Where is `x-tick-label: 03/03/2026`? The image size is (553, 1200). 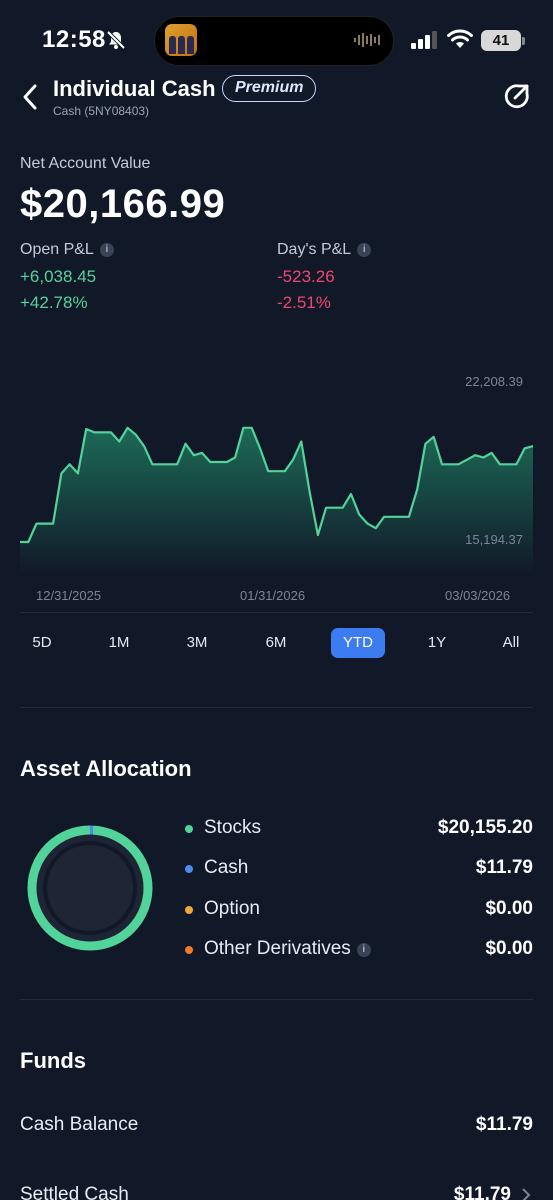
x-tick-label: 03/03/2026 is located at coordinates (478, 595).